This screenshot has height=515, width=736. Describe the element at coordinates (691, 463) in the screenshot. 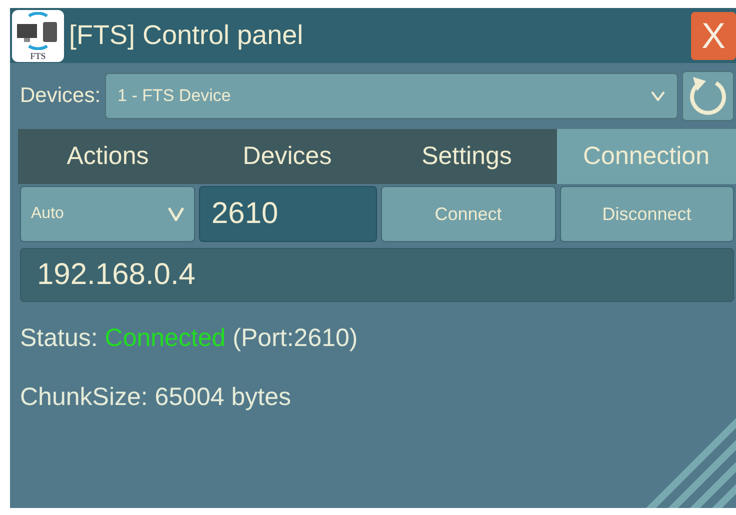

I see `resize-handle-icon` at that location.